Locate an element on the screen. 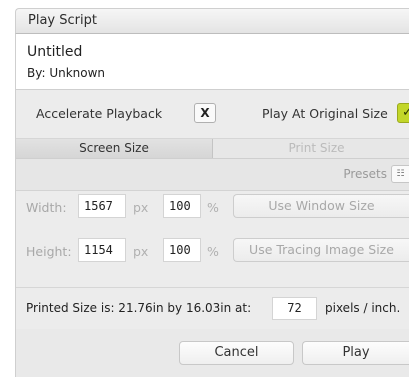  width-percent-input: 100 is located at coordinates (182, 206).